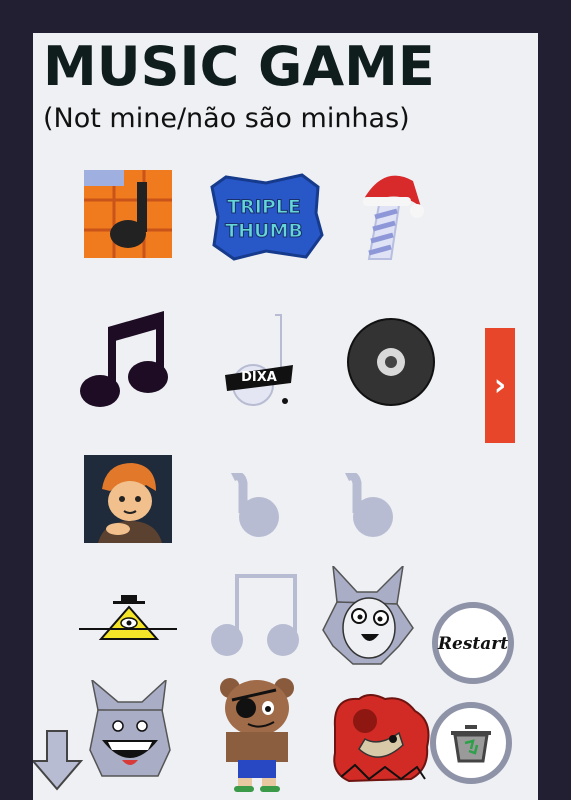 Image resolution: width=571 pixels, height=800 pixels. I want to click on next-page-button: ›, so click(500, 385).